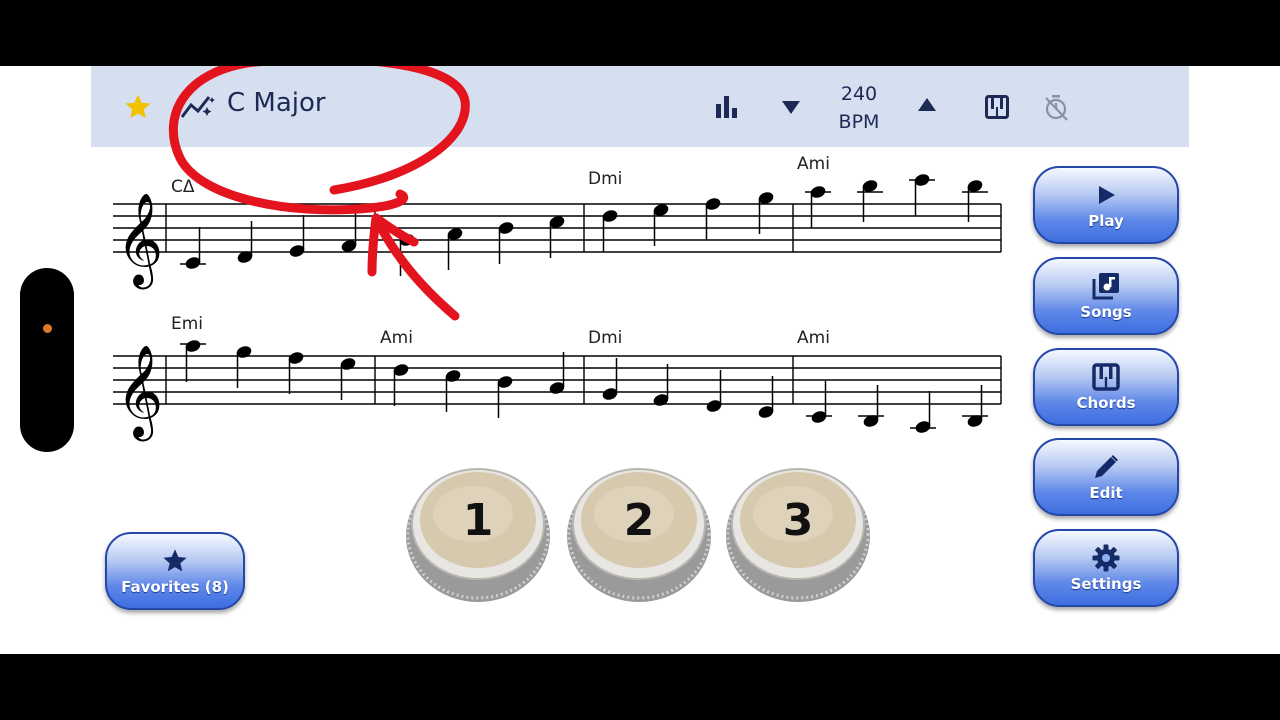 This screenshot has height=720, width=1280. I want to click on knob-number: 3, so click(798, 520).